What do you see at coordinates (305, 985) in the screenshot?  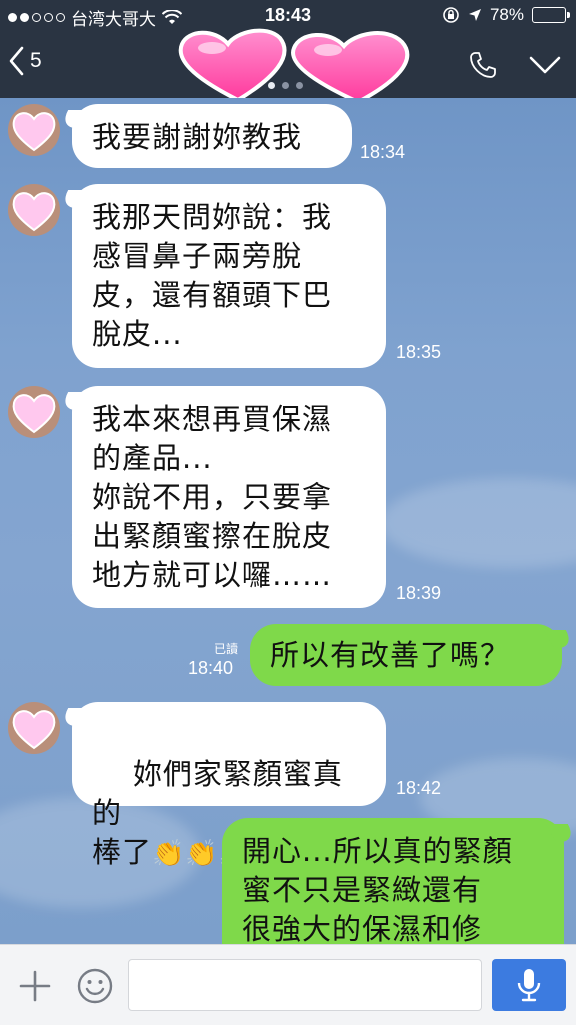 I see `message-input` at bounding box center [305, 985].